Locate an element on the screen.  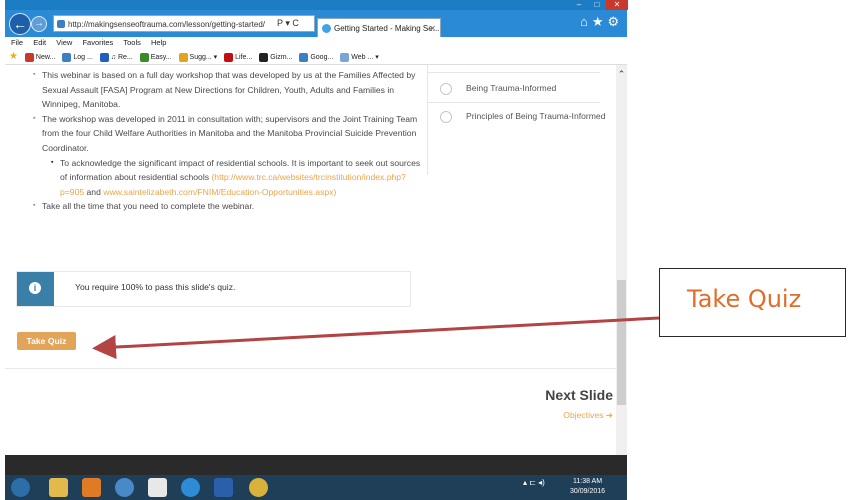
arrow-line is located at coordinates (376, 338).